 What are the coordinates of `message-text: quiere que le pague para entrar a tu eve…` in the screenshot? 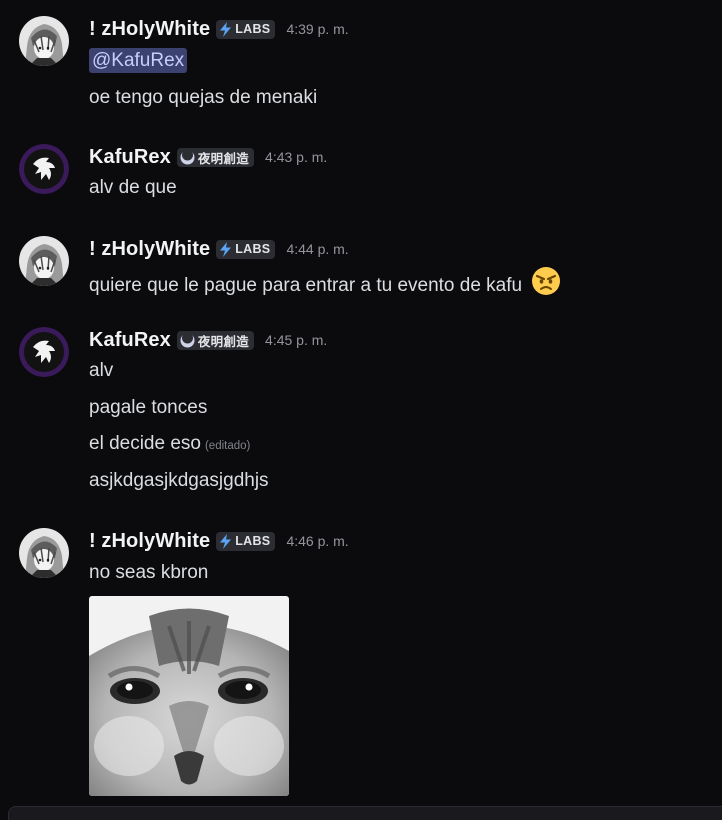 It's located at (306, 286).